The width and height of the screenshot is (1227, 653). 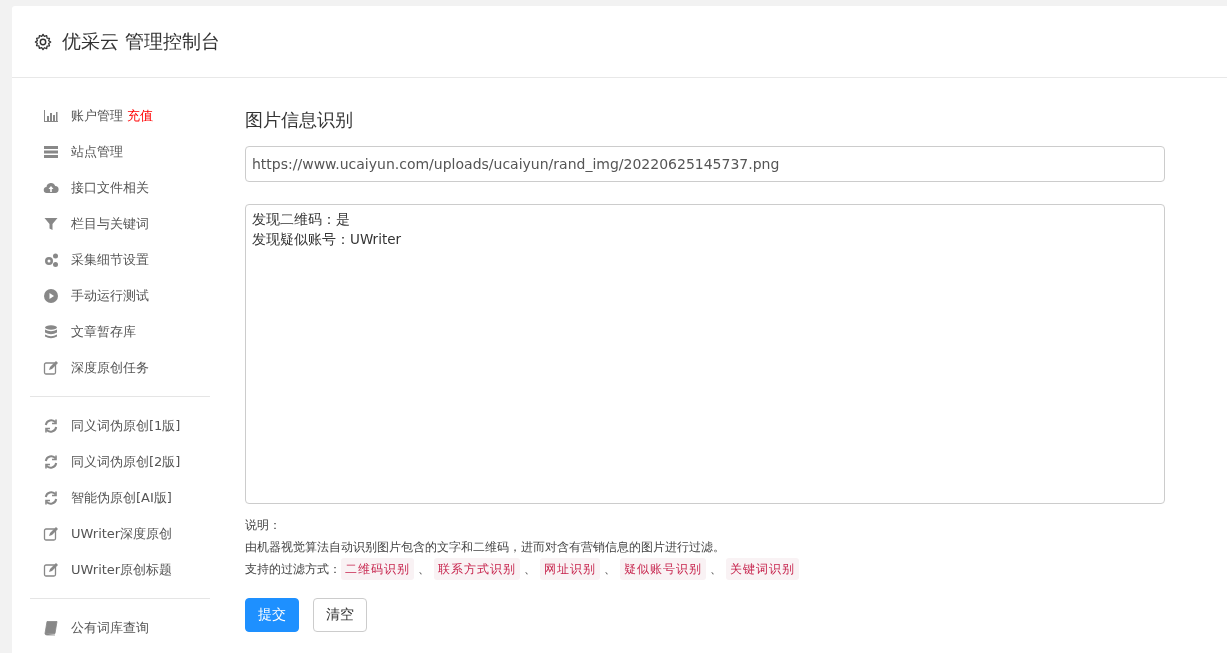 What do you see at coordinates (705, 164) in the screenshot?
I see `url-field: https://www.ucaiyun.com/uploads/ucaiyun/rand_img/20220625145737.png` at bounding box center [705, 164].